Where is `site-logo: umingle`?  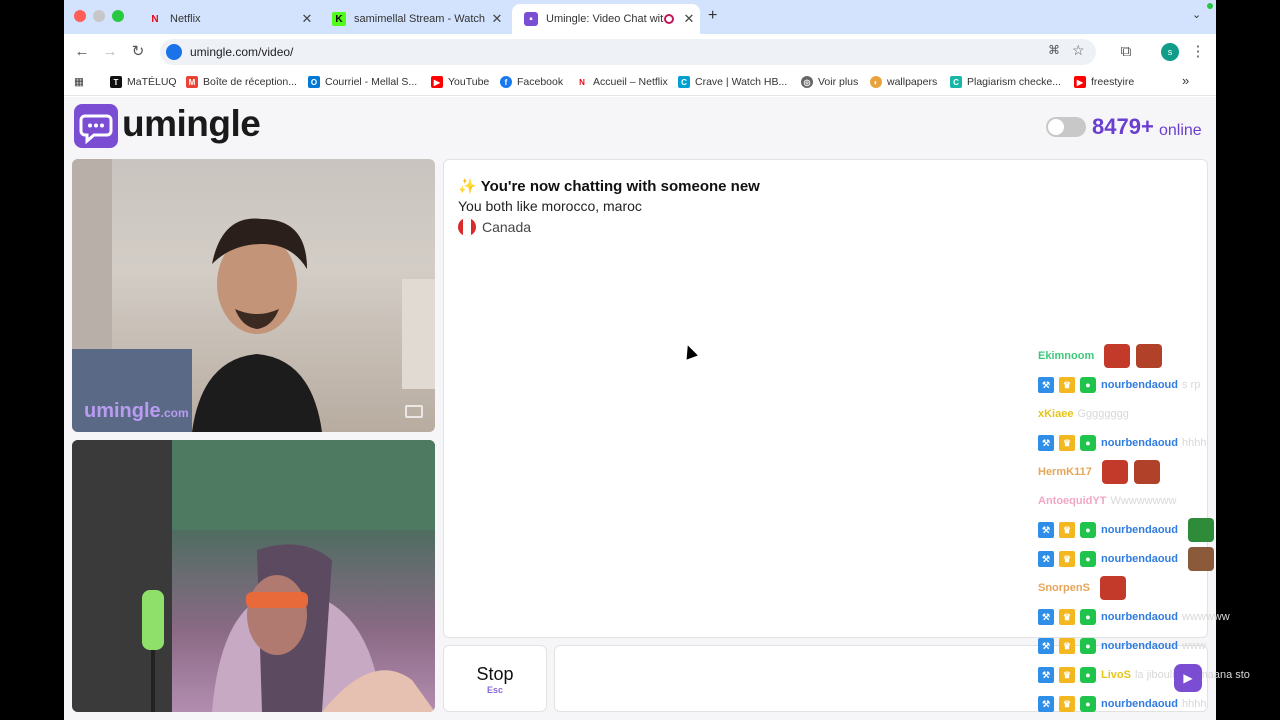
site-logo: umingle is located at coordinates (191, 124).